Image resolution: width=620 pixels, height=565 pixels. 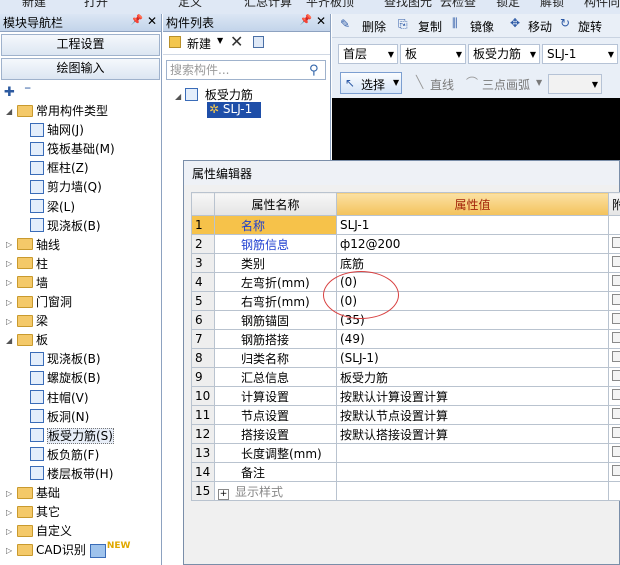 What do you see at coordinates (472, 244) in the screenshot?
I see `property-value-cell: ф12@200` at bounding box center [472, 244].